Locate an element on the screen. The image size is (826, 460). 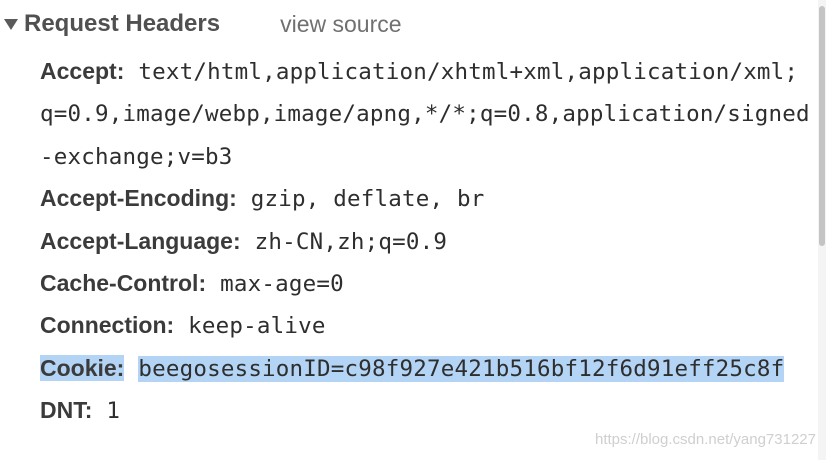
header-value: 1 is located at coordinates (113, 411).